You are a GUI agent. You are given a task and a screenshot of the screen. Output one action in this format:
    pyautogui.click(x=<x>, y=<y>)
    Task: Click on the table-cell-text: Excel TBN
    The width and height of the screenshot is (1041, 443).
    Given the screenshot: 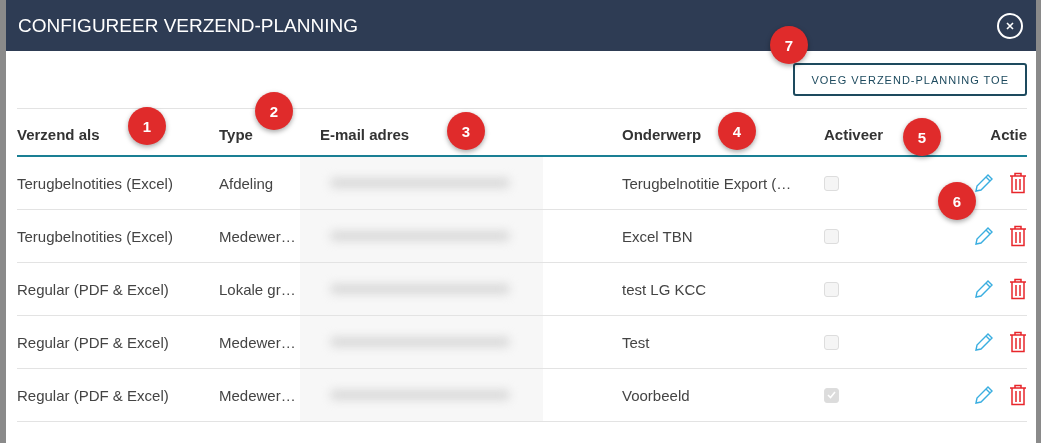 What is the action you would take?
    pyautogui.click(x=658, y=236)
    